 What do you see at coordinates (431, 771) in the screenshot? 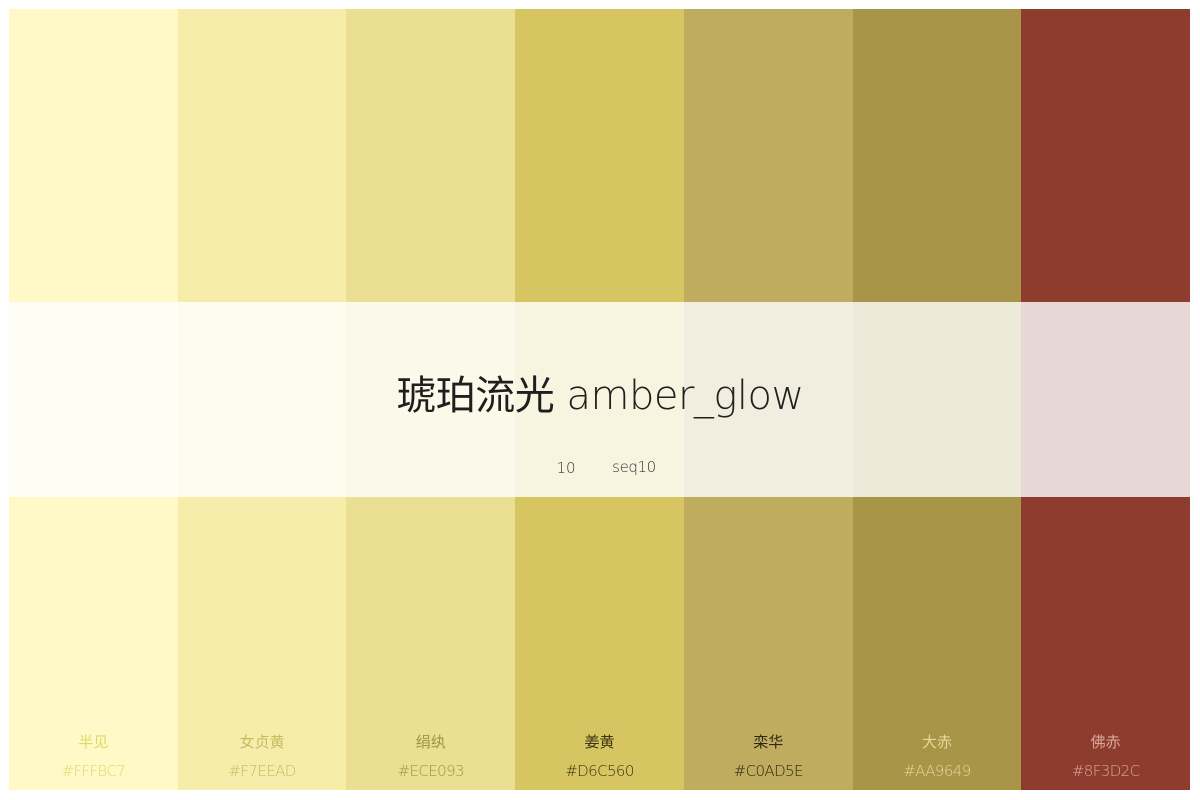
I see `swatch-hex: #ECE093` at bounding box center [431, 771].